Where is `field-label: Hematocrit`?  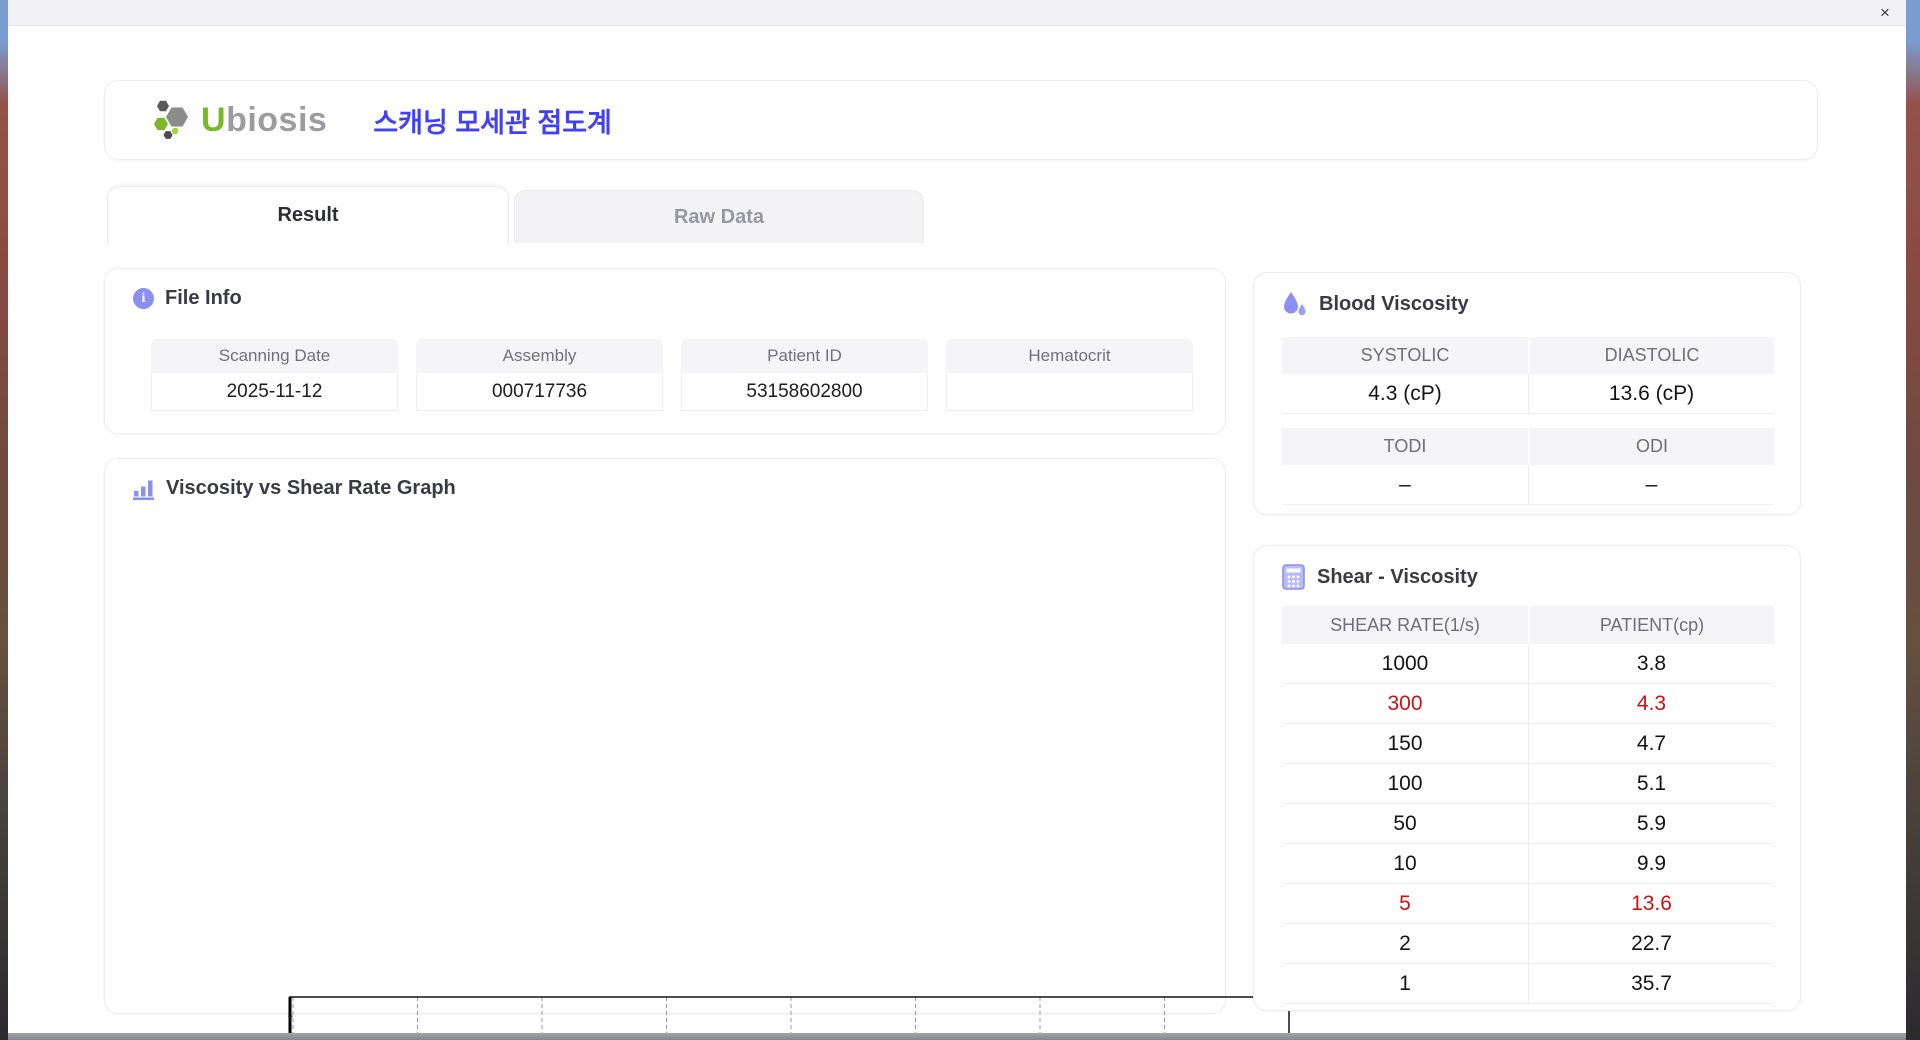 field-label: Hematocrit is located at coordinates (1069, 356).